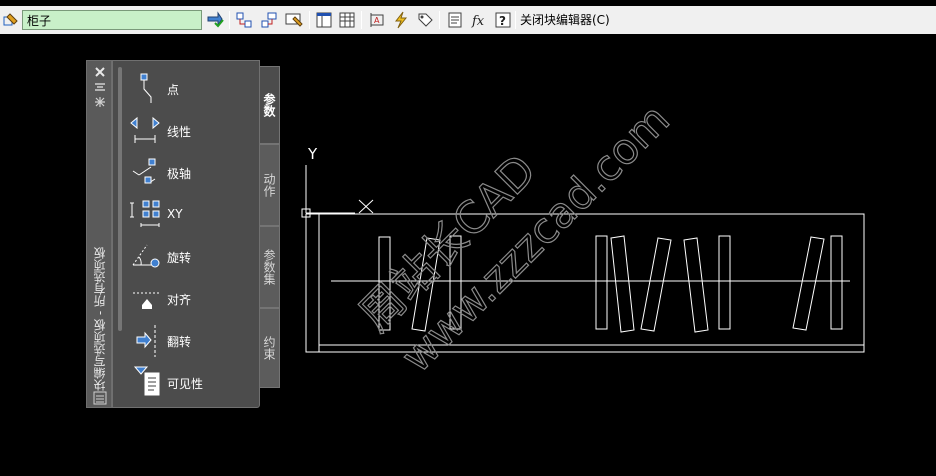 This screenshot has width=936, height=476. I want to click on close-block-editor-button: 关闭块编辑器(C), so click(565, 20).